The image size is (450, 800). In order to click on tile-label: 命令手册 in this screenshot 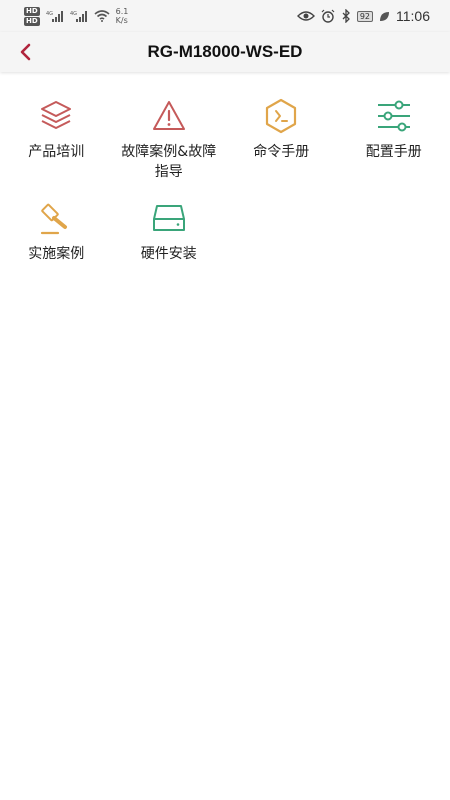, I will do `click(281, 152)`.